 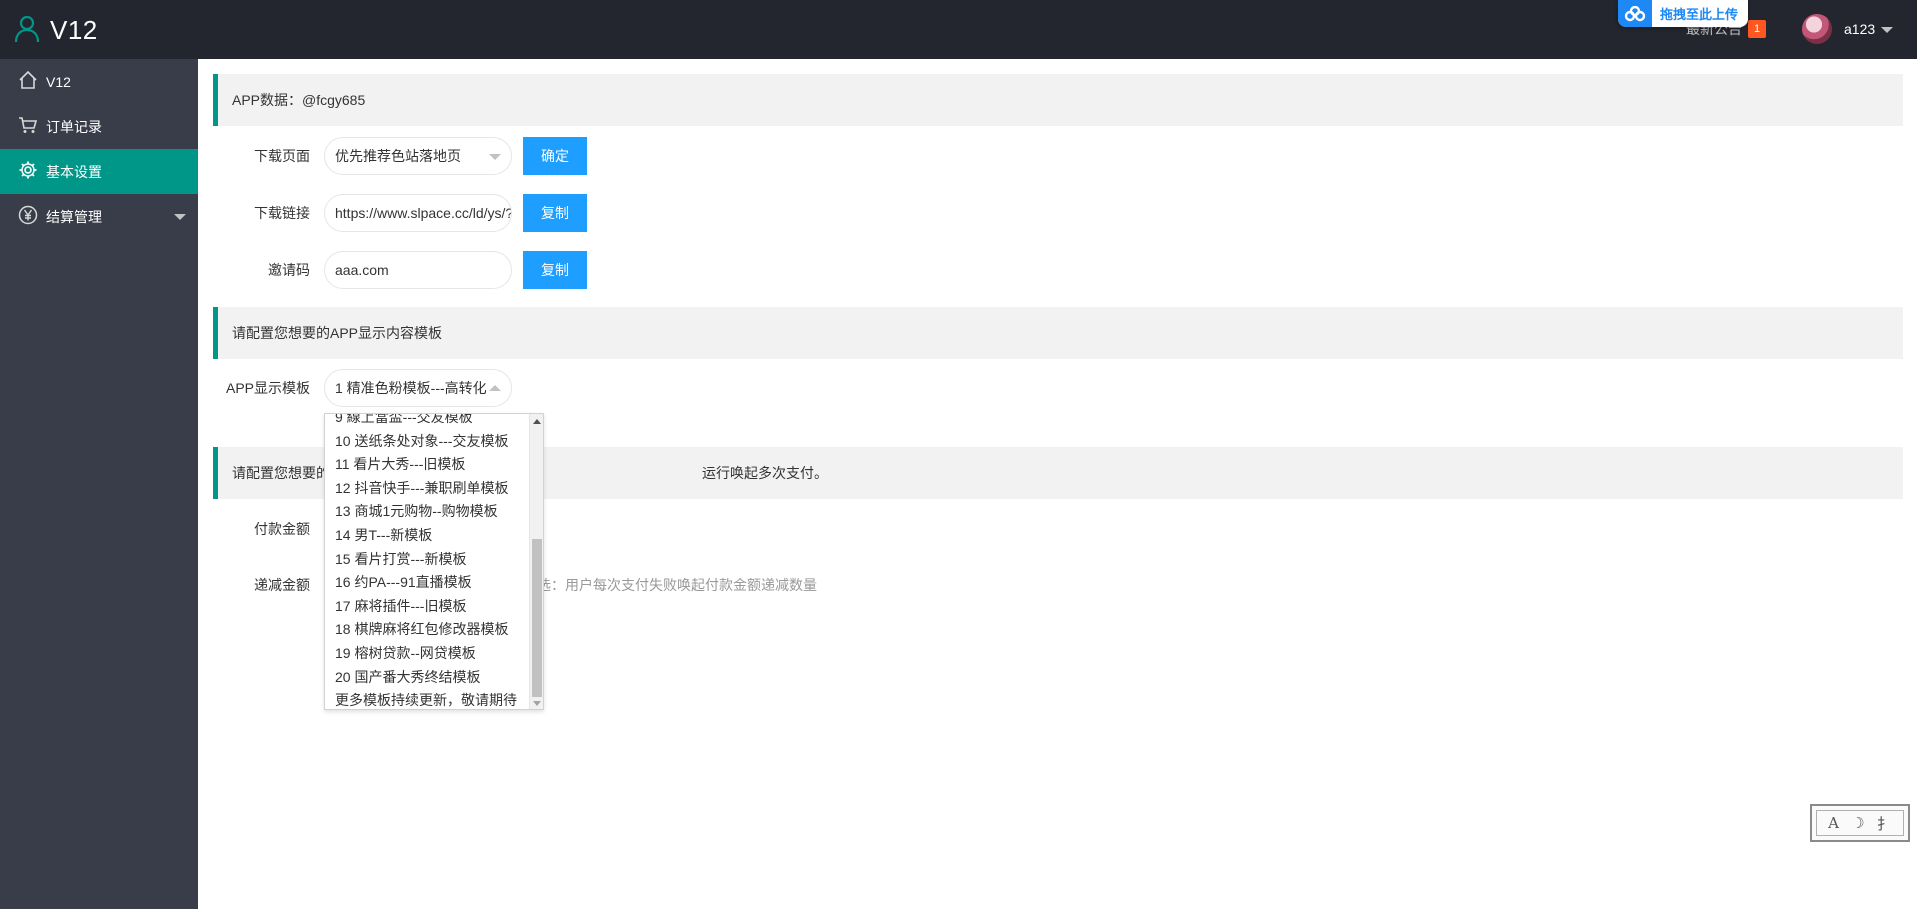 I want to click on yen-icon, so click(x=32, y=216).